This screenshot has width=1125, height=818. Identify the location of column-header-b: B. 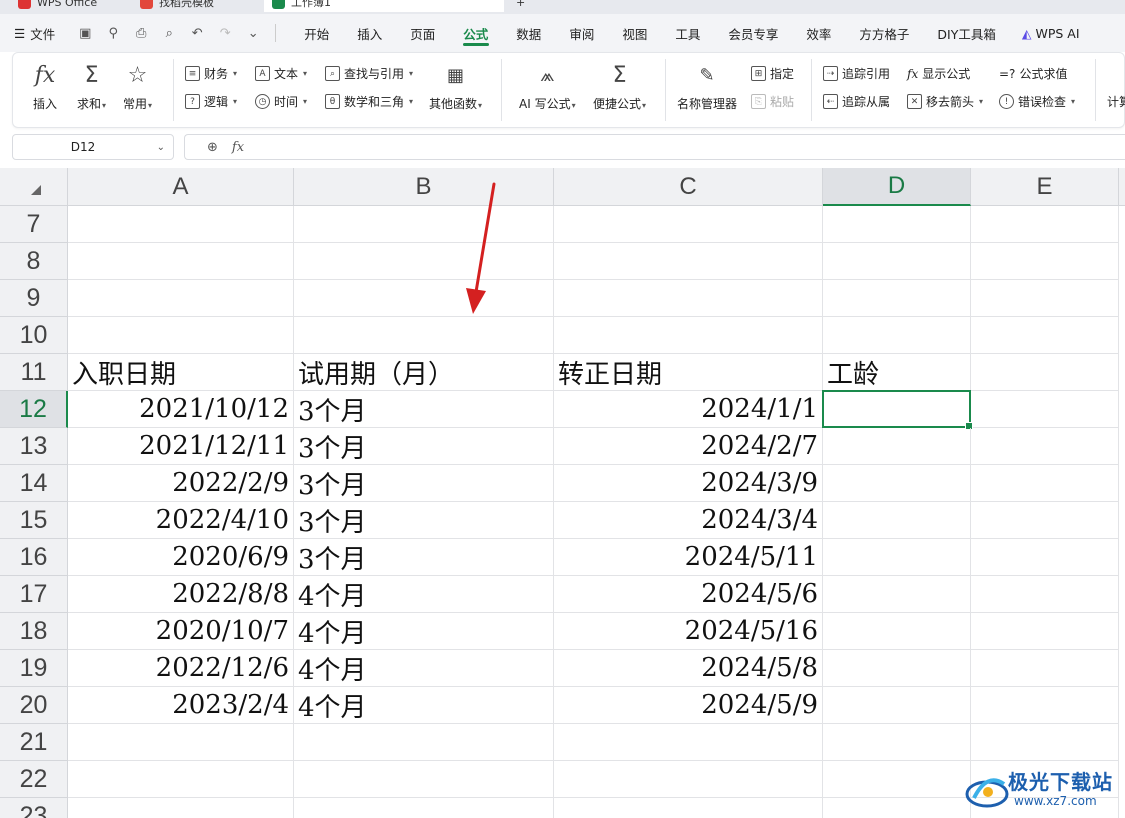
(424, 187).